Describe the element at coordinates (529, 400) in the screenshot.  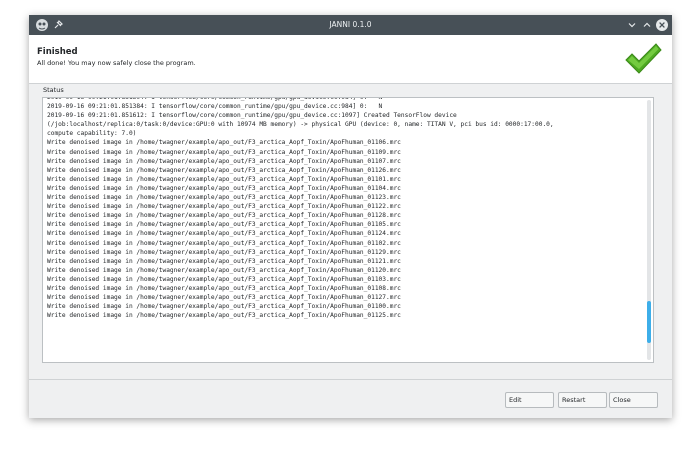
I see `edit-button: Edit` at that location.